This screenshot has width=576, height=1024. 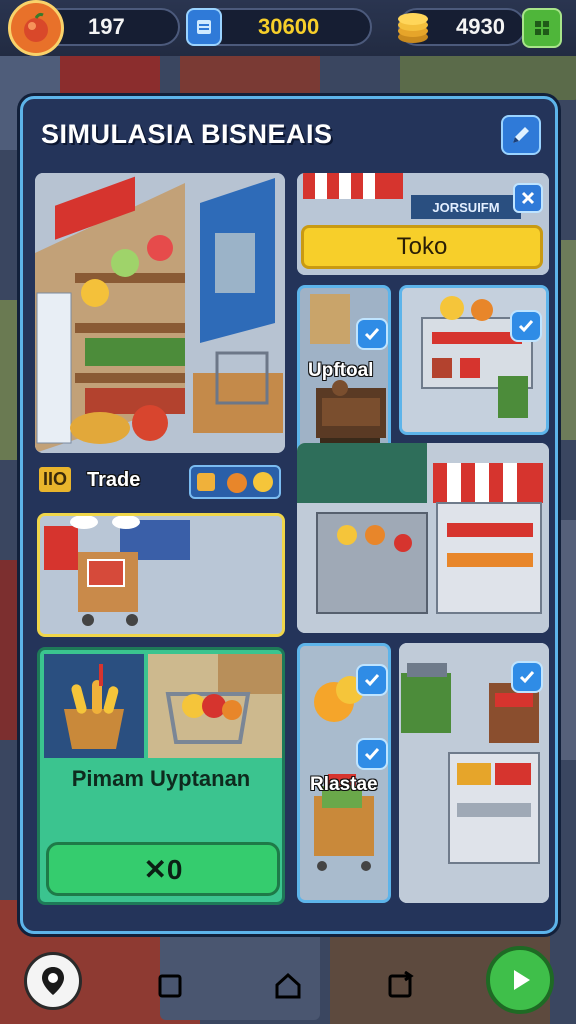 I want to click on trade-row: IIO Trade, so click(x=163, y=483).